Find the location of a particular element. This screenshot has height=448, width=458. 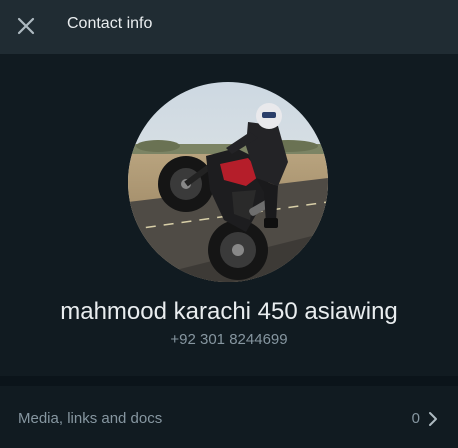

contact-phone: +92 301 8244699 is located at coordinates (229, 339).